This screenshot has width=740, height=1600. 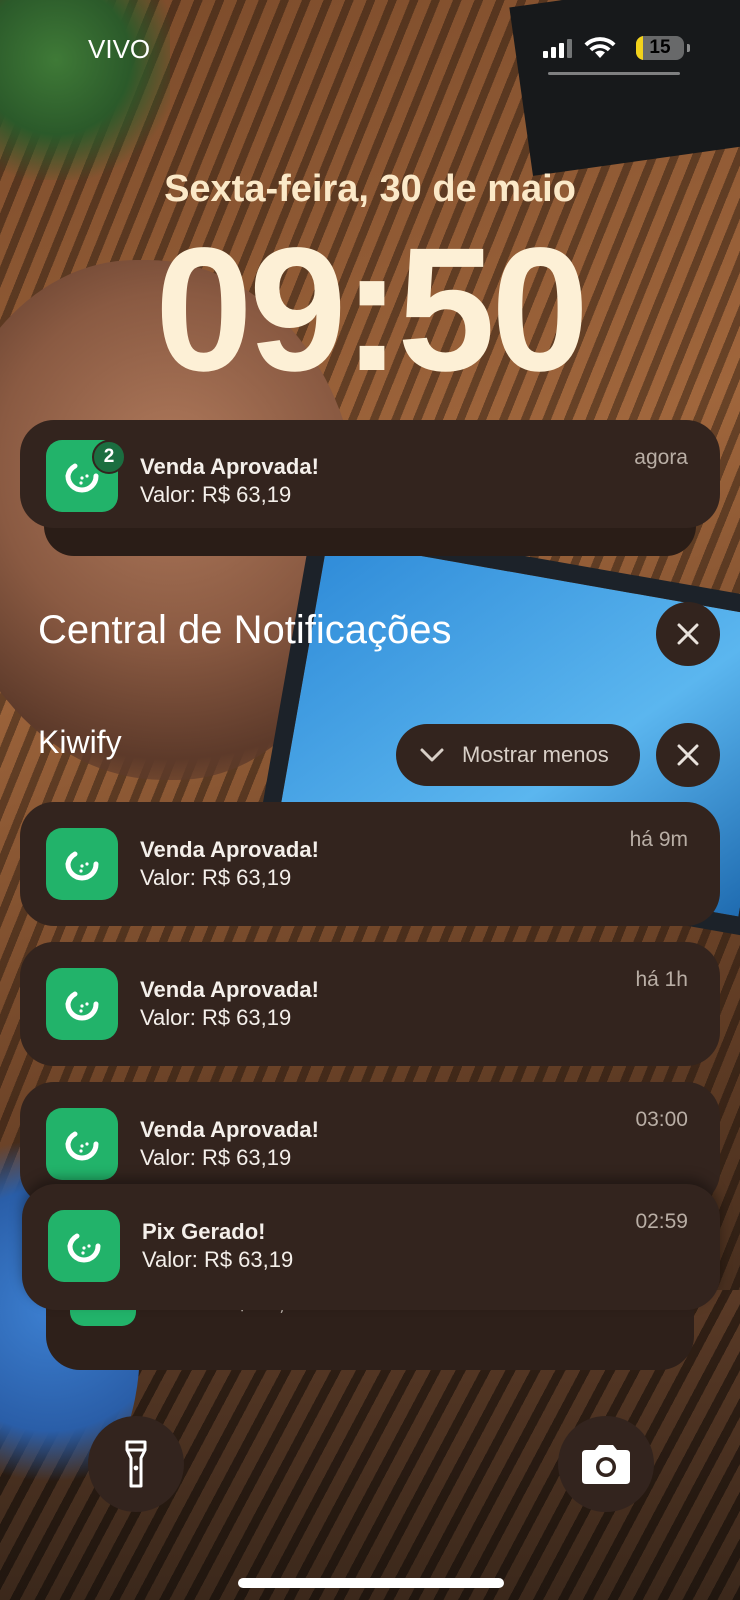 I want to click on control-center-indicator, so click(x=614, y=73).